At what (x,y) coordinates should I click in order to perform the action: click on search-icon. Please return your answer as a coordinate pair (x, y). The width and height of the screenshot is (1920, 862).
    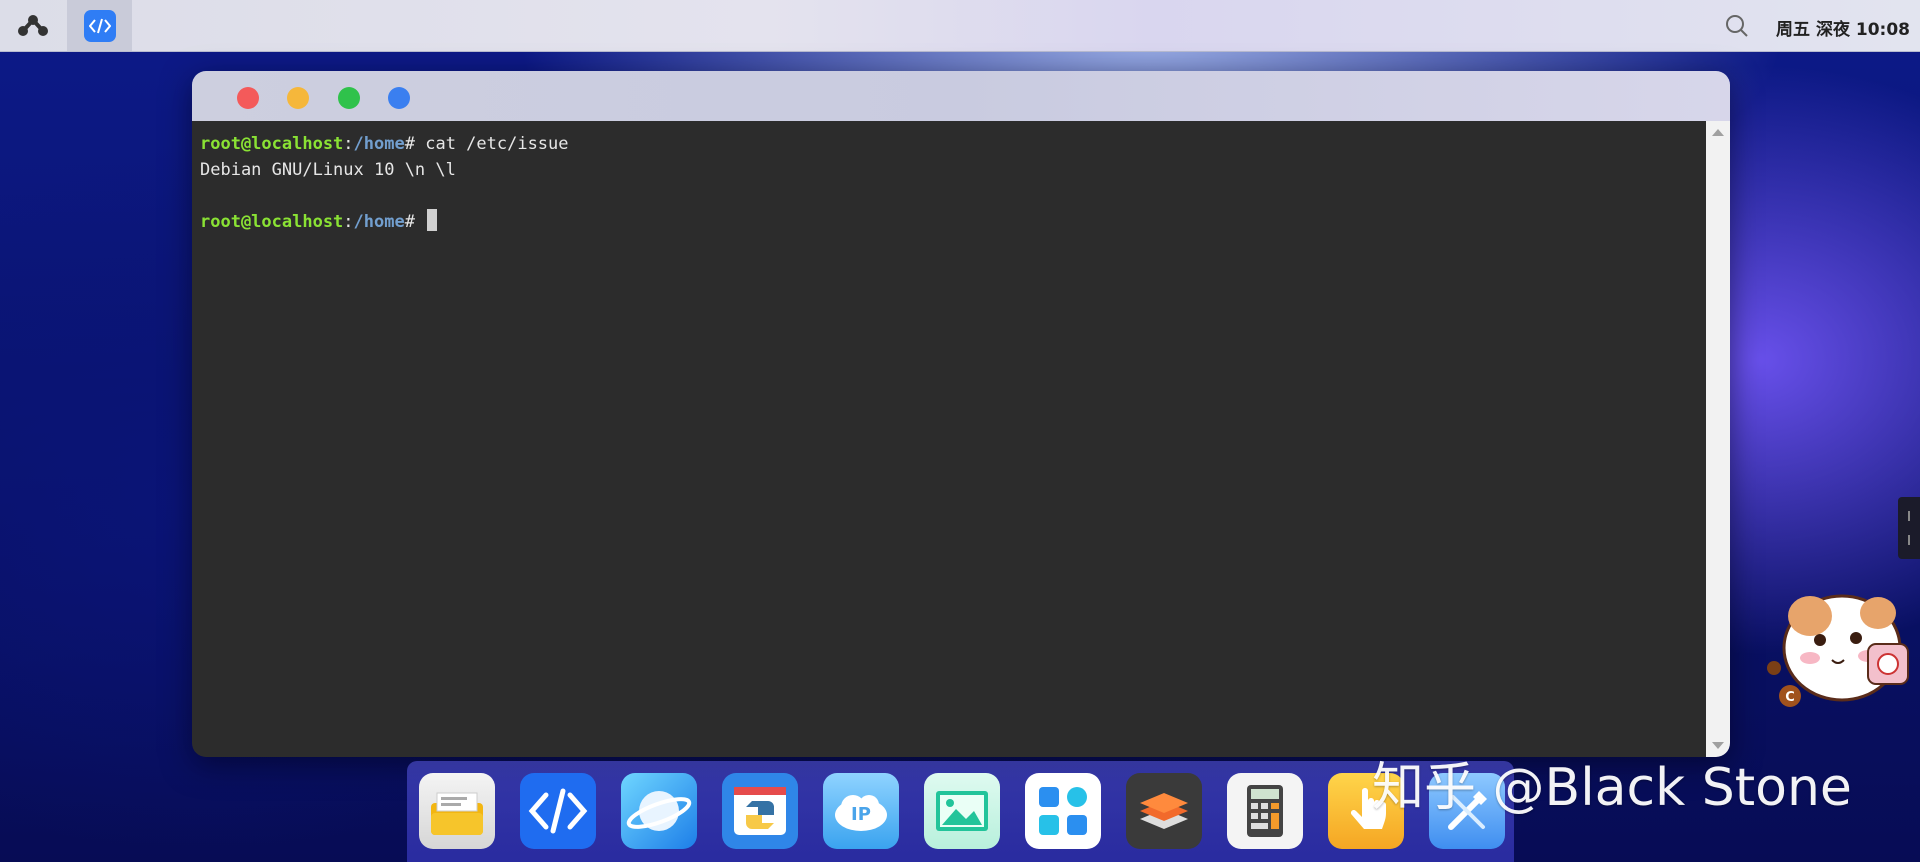
    Looking at the image, I should click on (1737, 26).